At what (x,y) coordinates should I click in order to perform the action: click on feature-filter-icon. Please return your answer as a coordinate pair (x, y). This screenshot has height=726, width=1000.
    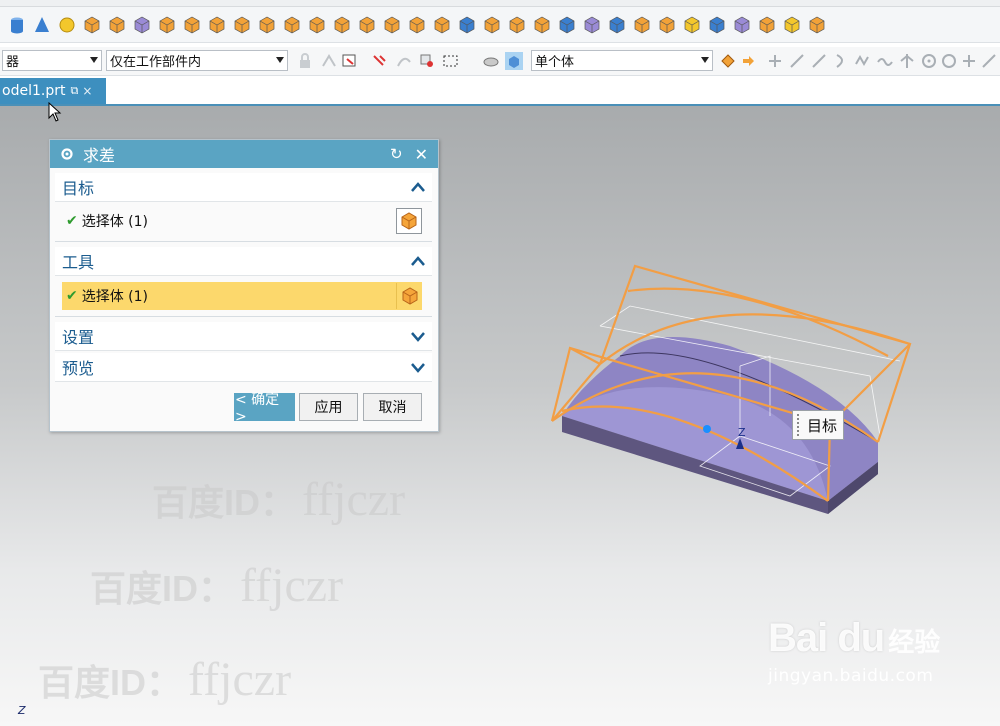
    Looking at the image, I should click on (427, 61).